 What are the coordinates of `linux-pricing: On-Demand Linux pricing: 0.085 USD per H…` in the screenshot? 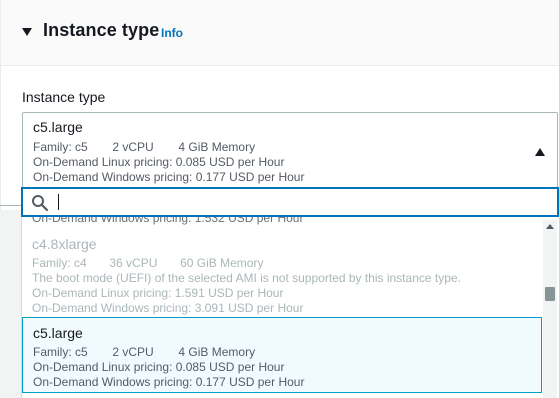 It's located at (159, 162).